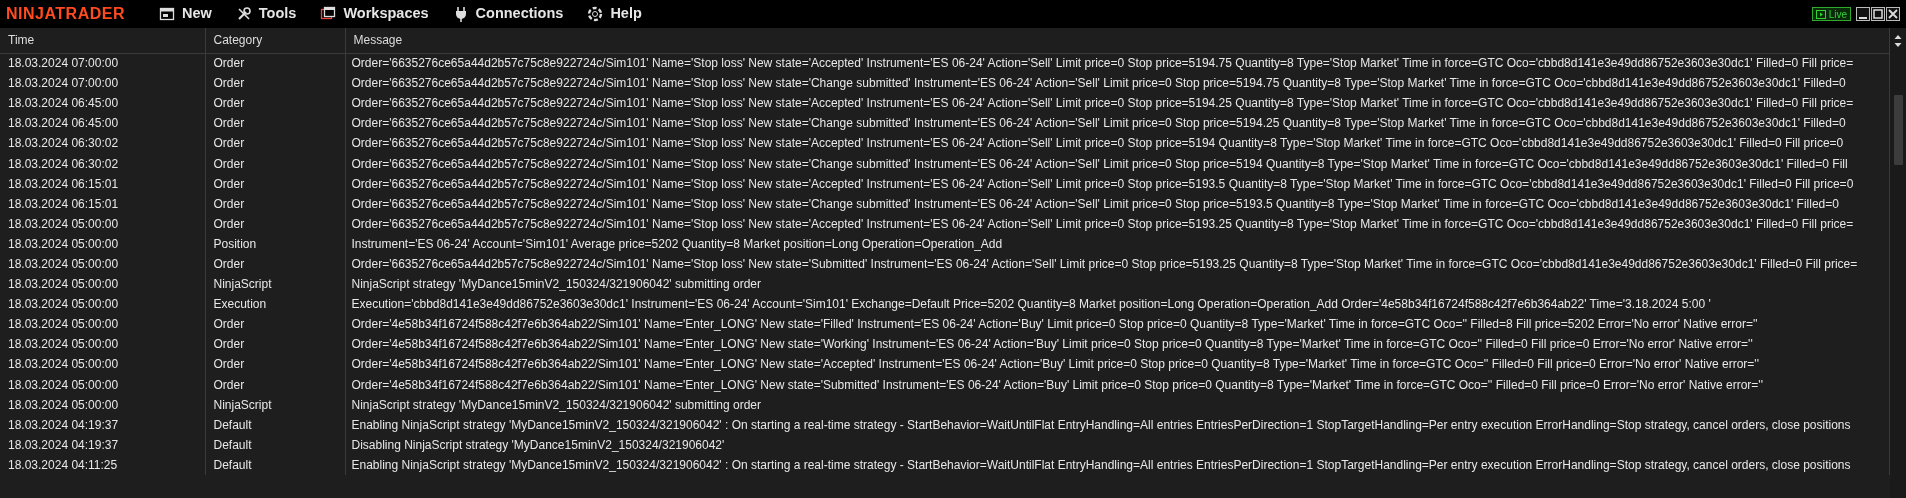  Describe the element at coordinates (1117, 203) in the screenshot. I see `table-cell: Order='6635276ce65a44d2b57c75c8e922724c/Sim101' Name='Stop loss' New state='Change submitted' Instrument='ES 06-24' Action='Sell' Limit price=0 Stop price=5193.5 Quantity=8 Type='Stop Market' Time in force=GTC Oco='cbbd8d141e3e49dd86752e3603e30dc1' Filled=0` at that location.